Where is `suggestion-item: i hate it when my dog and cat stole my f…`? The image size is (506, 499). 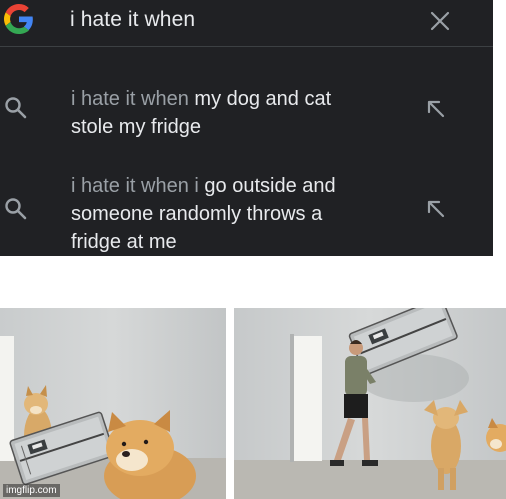 suggestion-item: i hate it when my dog and cat stole my f… is located at coordinates (246, 115).